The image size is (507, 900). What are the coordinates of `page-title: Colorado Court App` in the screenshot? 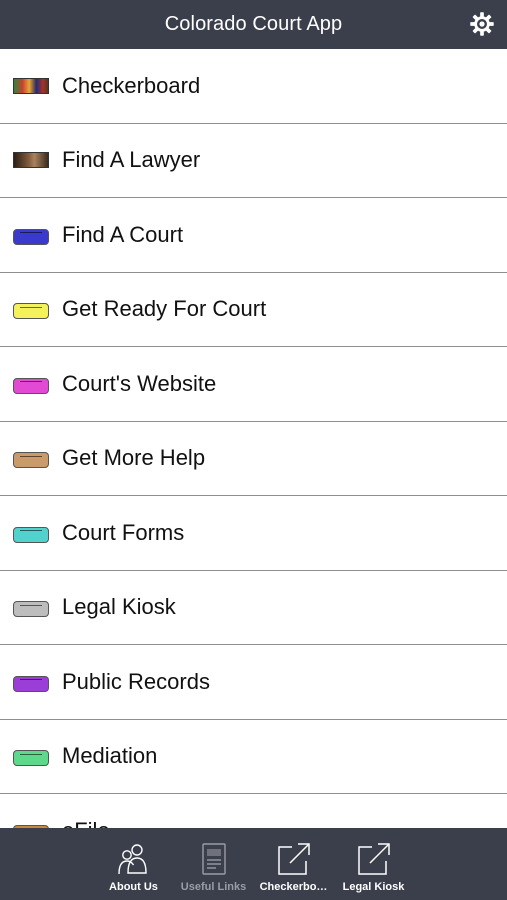 It's located at (253, 24).